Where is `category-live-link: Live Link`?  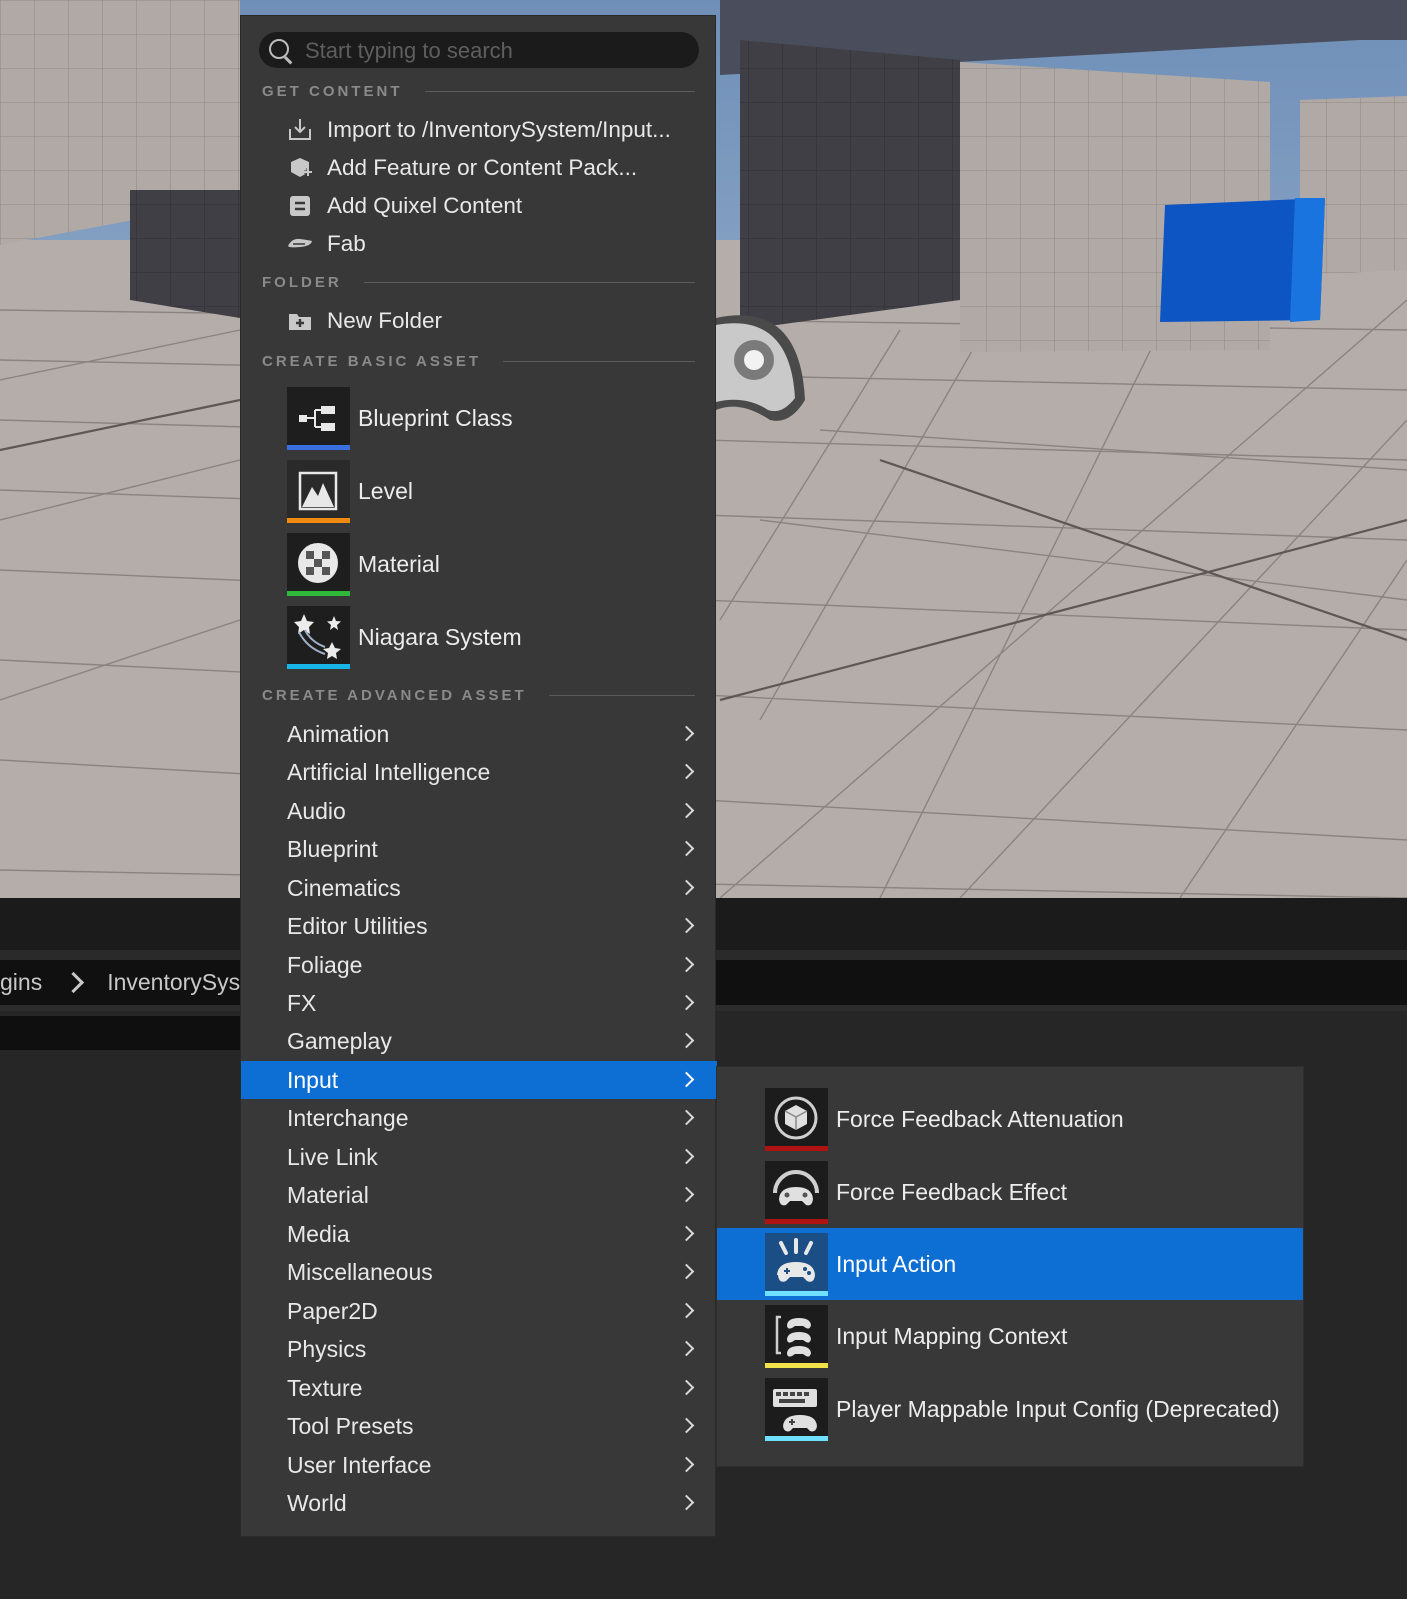 category-live-link: Live Link is located at coordinates (479, 1157).